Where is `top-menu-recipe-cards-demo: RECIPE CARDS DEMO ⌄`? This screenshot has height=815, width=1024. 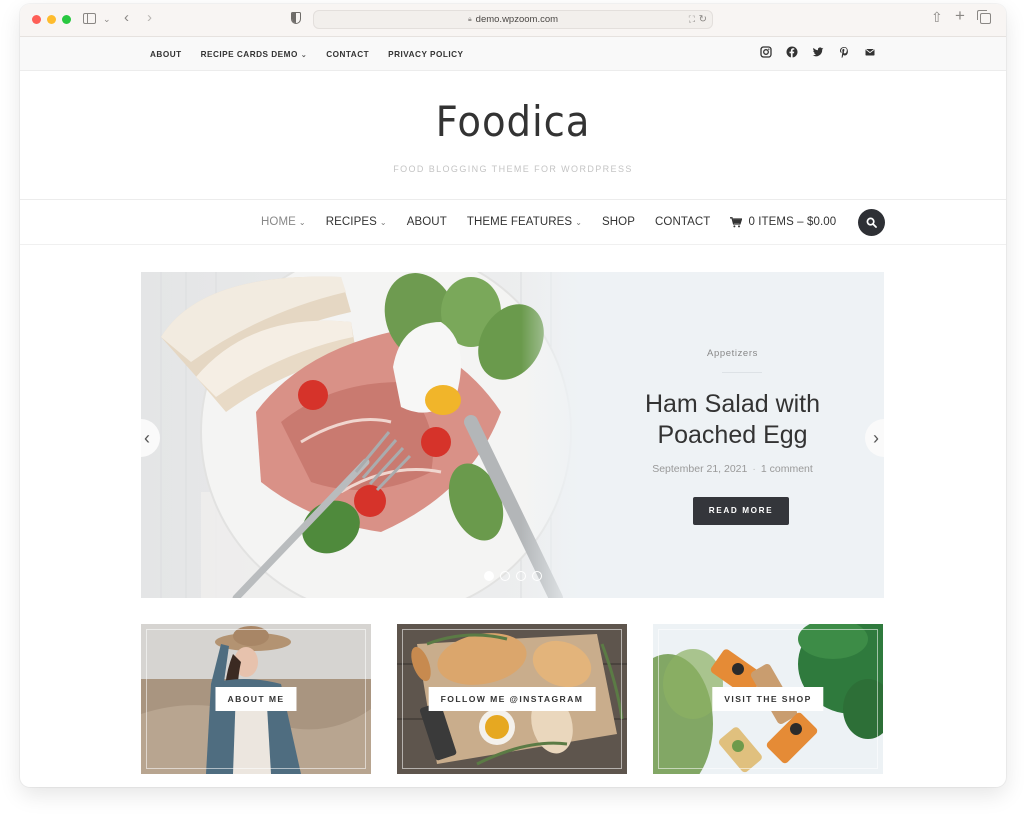 top-menu-recipe-cards-demo: RECIPE CARDS DEMO ⌄ is located at coordinates (254, 54).